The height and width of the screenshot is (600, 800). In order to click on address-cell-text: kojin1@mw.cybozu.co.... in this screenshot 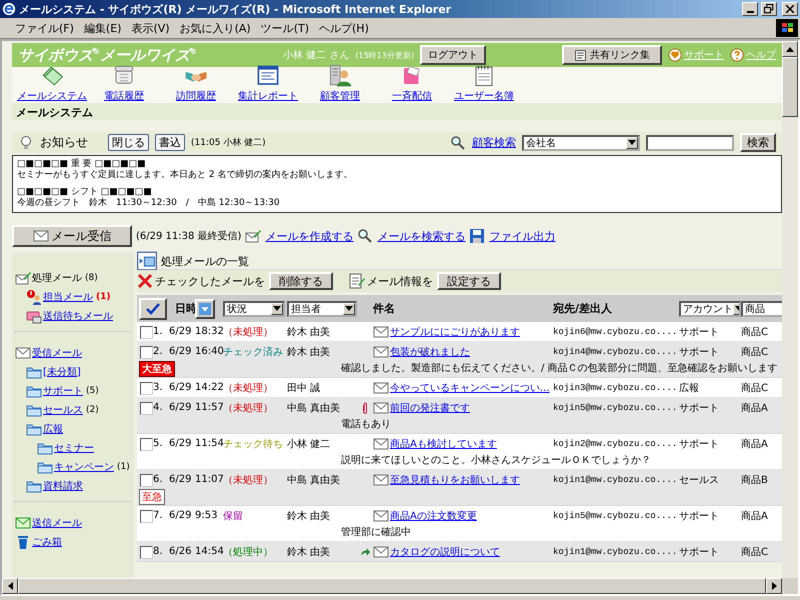, I will do `click(615, 552)`.